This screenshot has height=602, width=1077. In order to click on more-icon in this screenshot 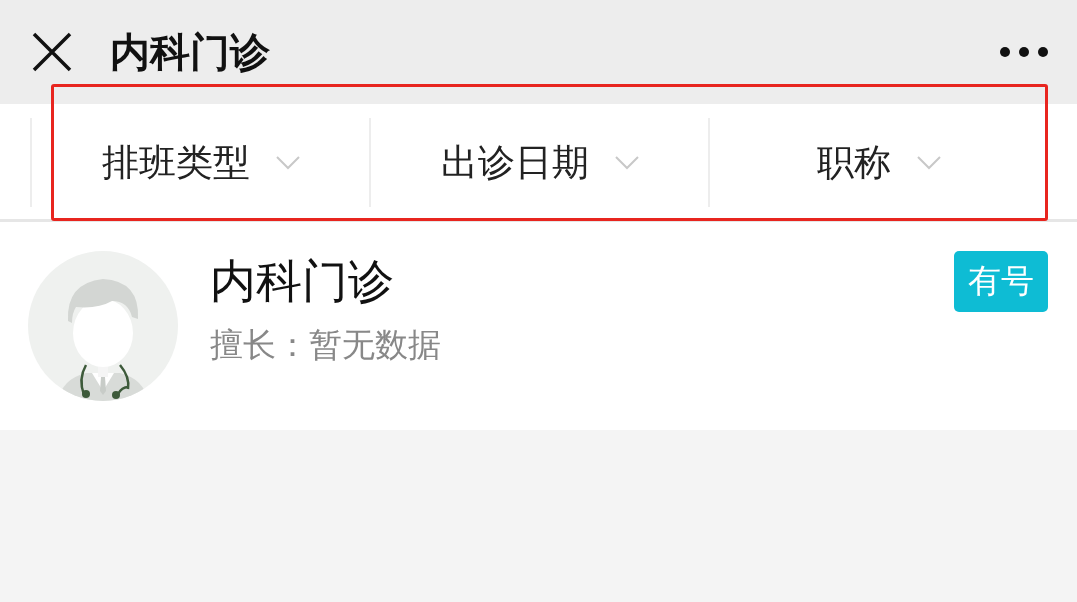, I will do `click(1024, 52)`.